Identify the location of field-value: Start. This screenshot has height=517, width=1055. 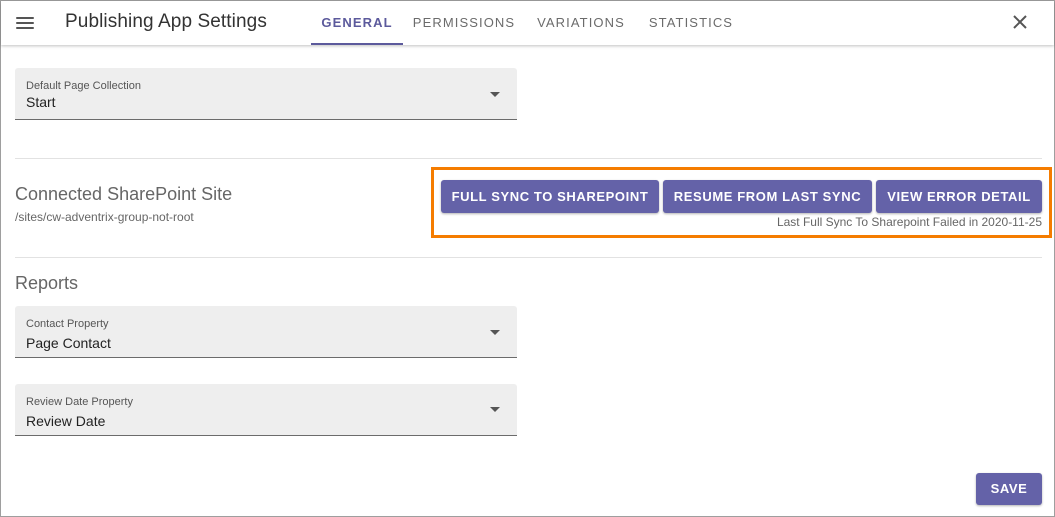
(41, 102).